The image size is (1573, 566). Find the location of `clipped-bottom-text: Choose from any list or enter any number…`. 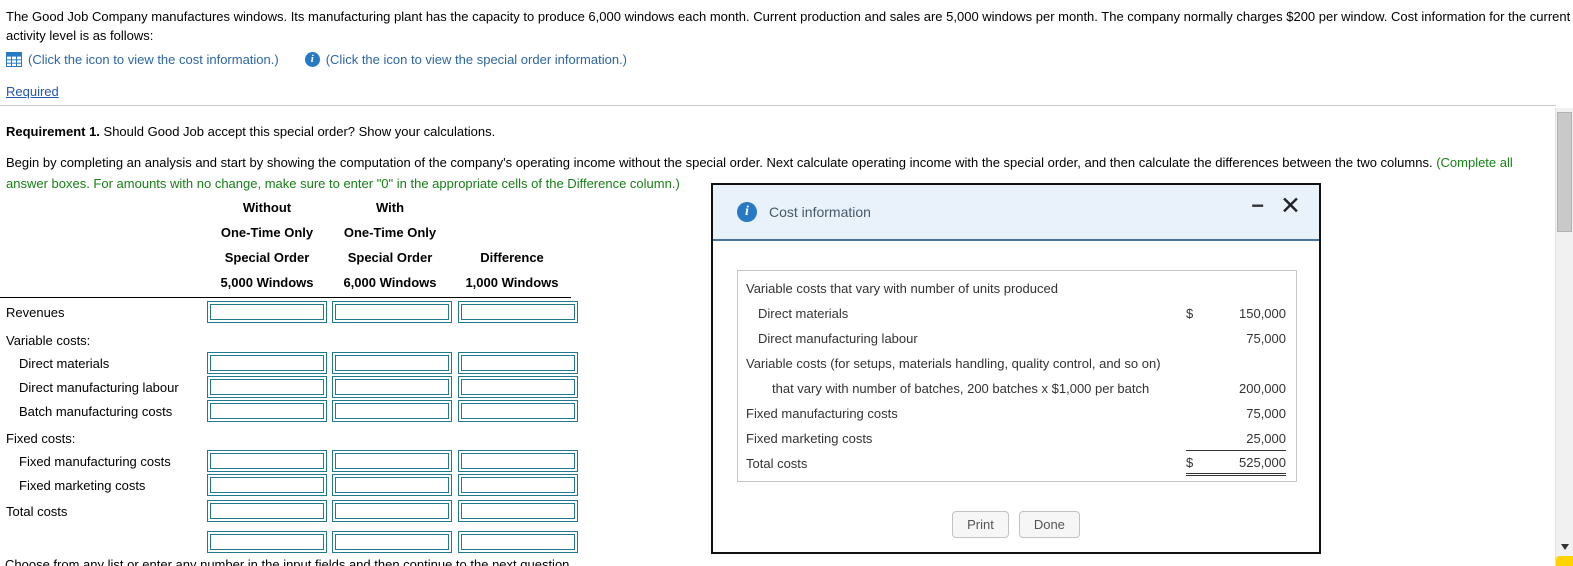

clipped-bottom-text: Choose from any list or enter any number… is located at coordinates (289, 561).